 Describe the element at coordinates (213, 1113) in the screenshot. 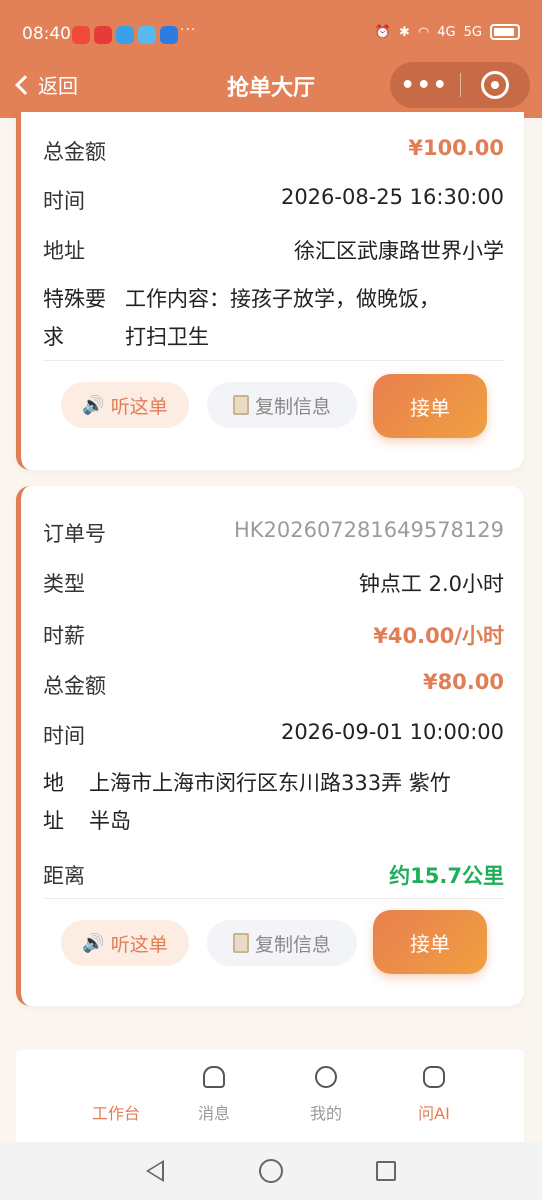

I see `tab-label: 消息` at that location.